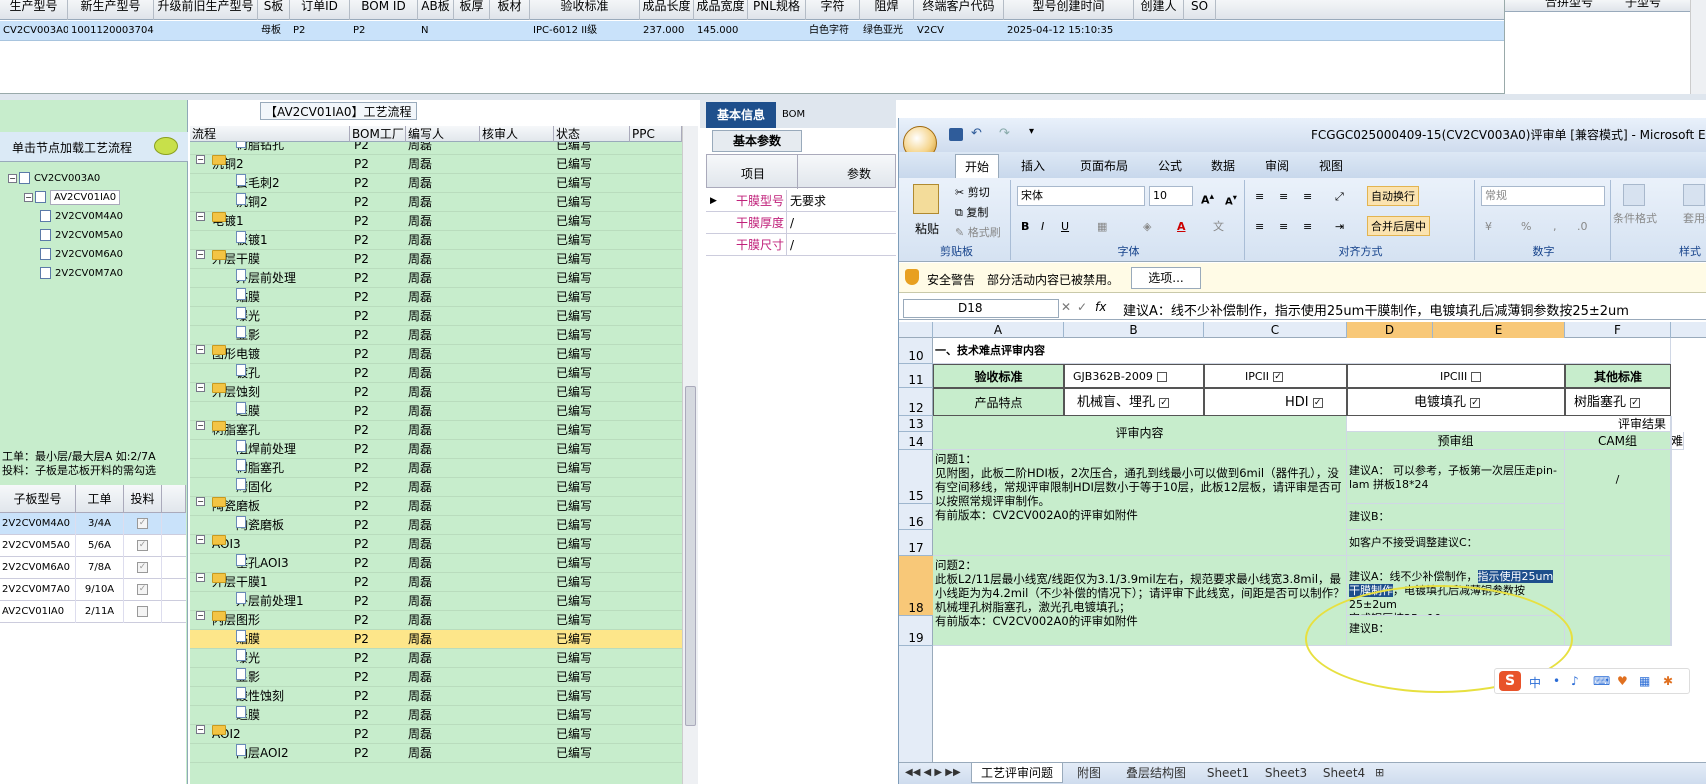  What do you see at coordinates (690, 556) in the screenshot?
I see `process-scroll-thumb` at bounding box center [690, 556].